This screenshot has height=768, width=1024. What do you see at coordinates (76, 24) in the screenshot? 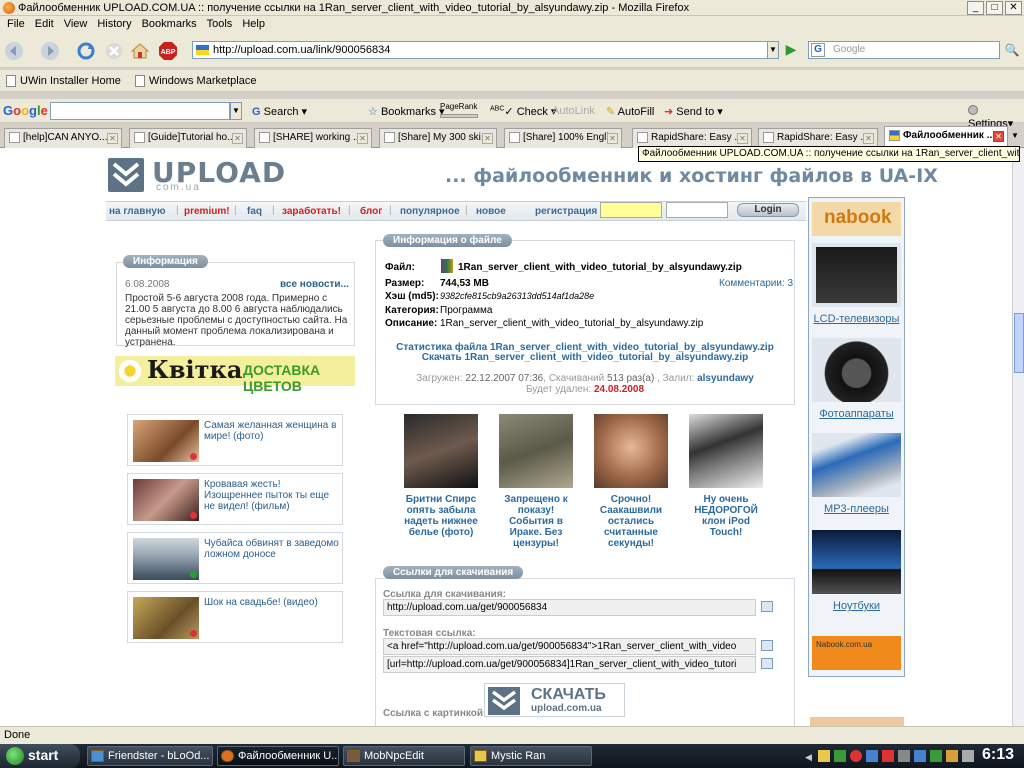
I see `menu-view: View` at bounding box center [76, 24].